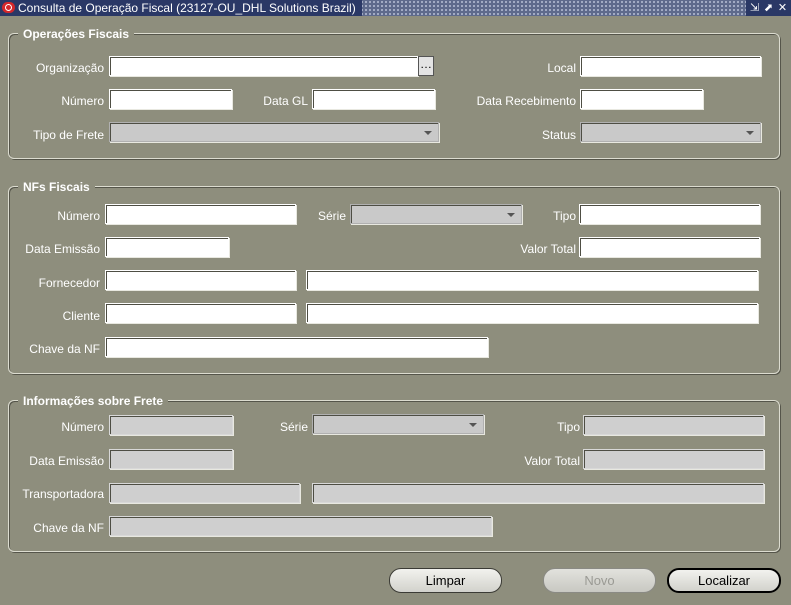 The image size is (791, 605). What do you see at coordinates (548, 249) in the screenshot?
I see `nf-valor-total-label: Valor Total` at bounding box center [548, 249].